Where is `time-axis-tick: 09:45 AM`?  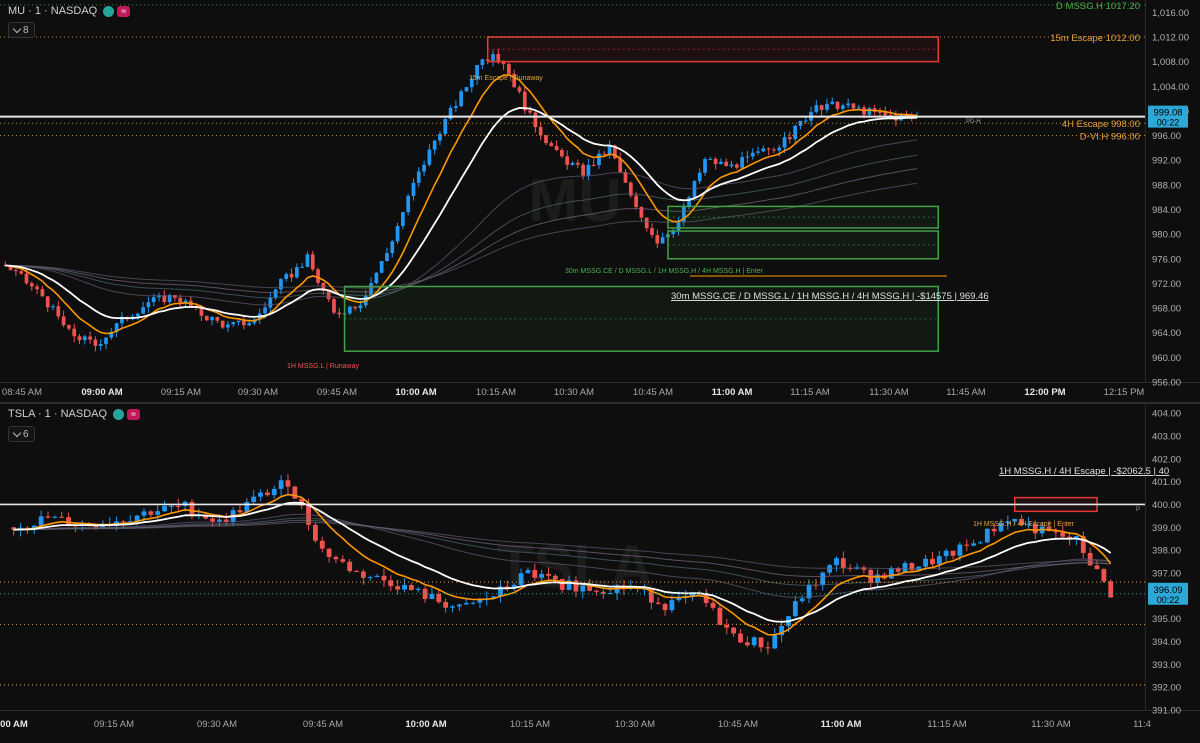 time-axis-tick: 09:45 AM is located at coordinates (337, 392).